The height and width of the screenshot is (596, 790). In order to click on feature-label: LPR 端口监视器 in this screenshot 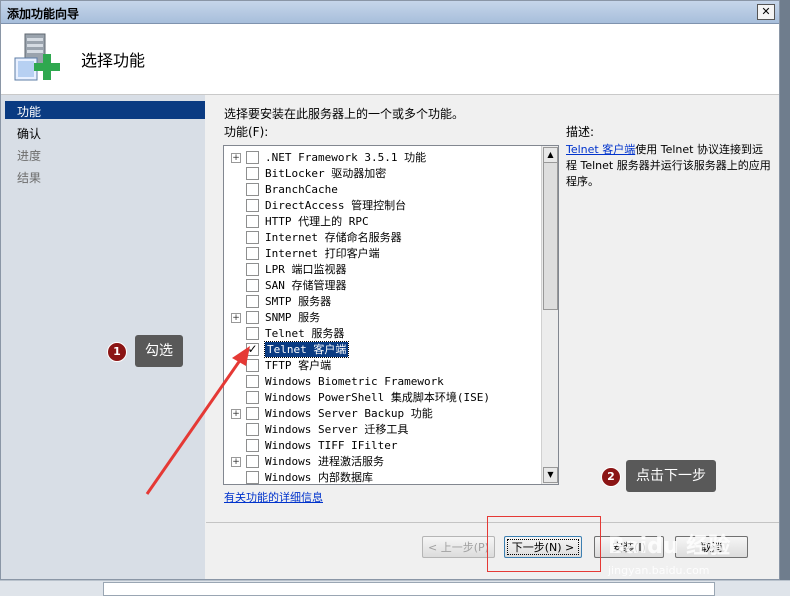, I will do `click(306, 269)`.